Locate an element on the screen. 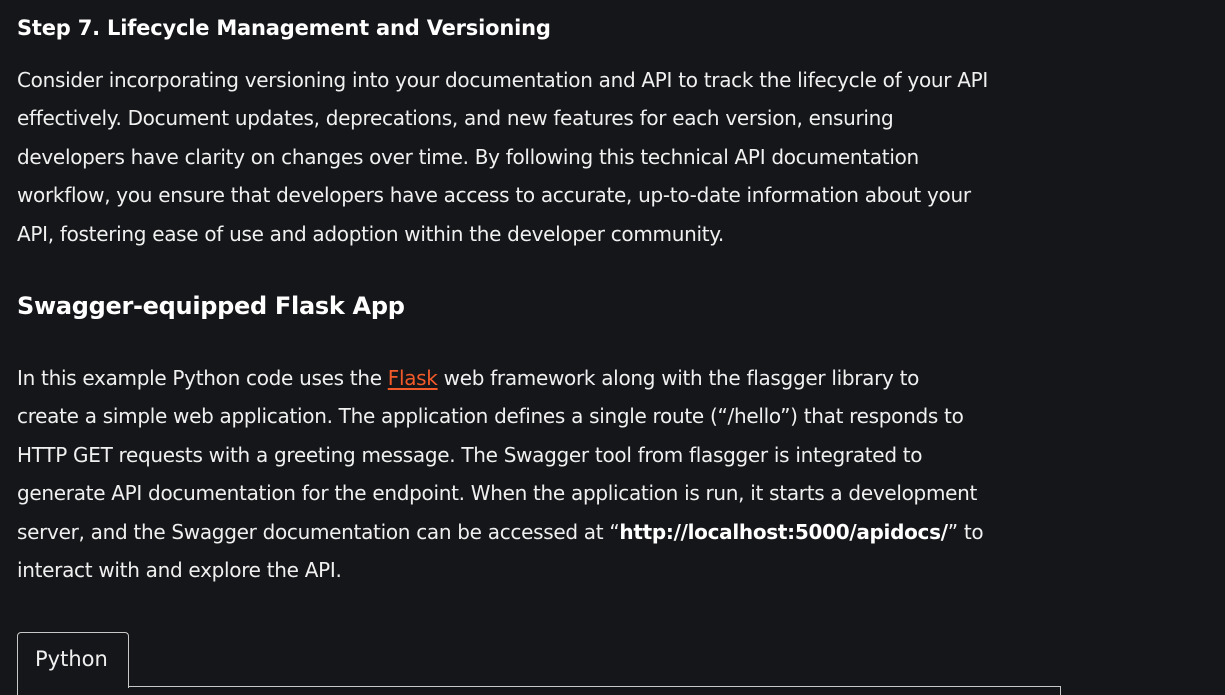 The image size is (1225, 695). code-language-label: Python is located at coordinates (71, 659).